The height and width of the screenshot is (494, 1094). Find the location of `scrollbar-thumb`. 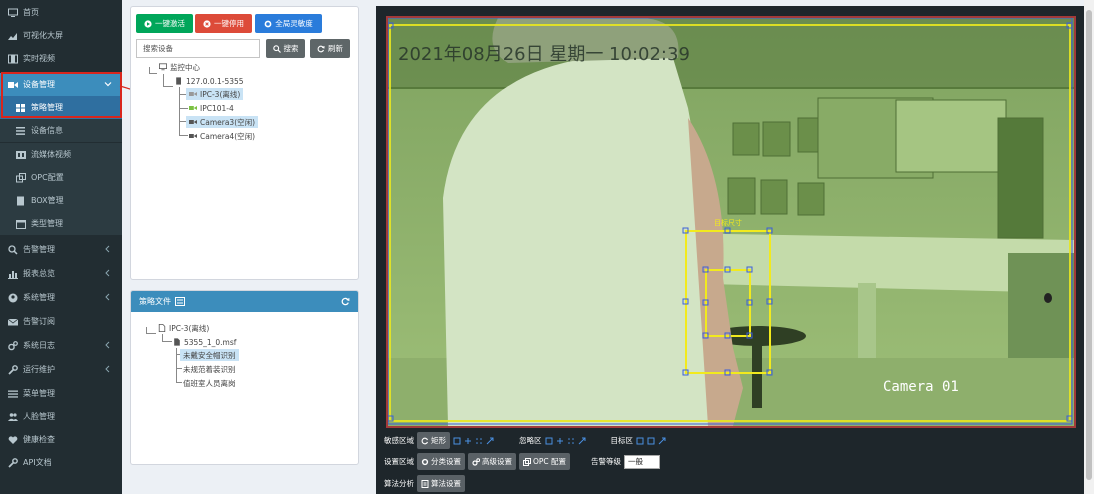

scrollbar-thumb is located at coordinates (1089, 245).